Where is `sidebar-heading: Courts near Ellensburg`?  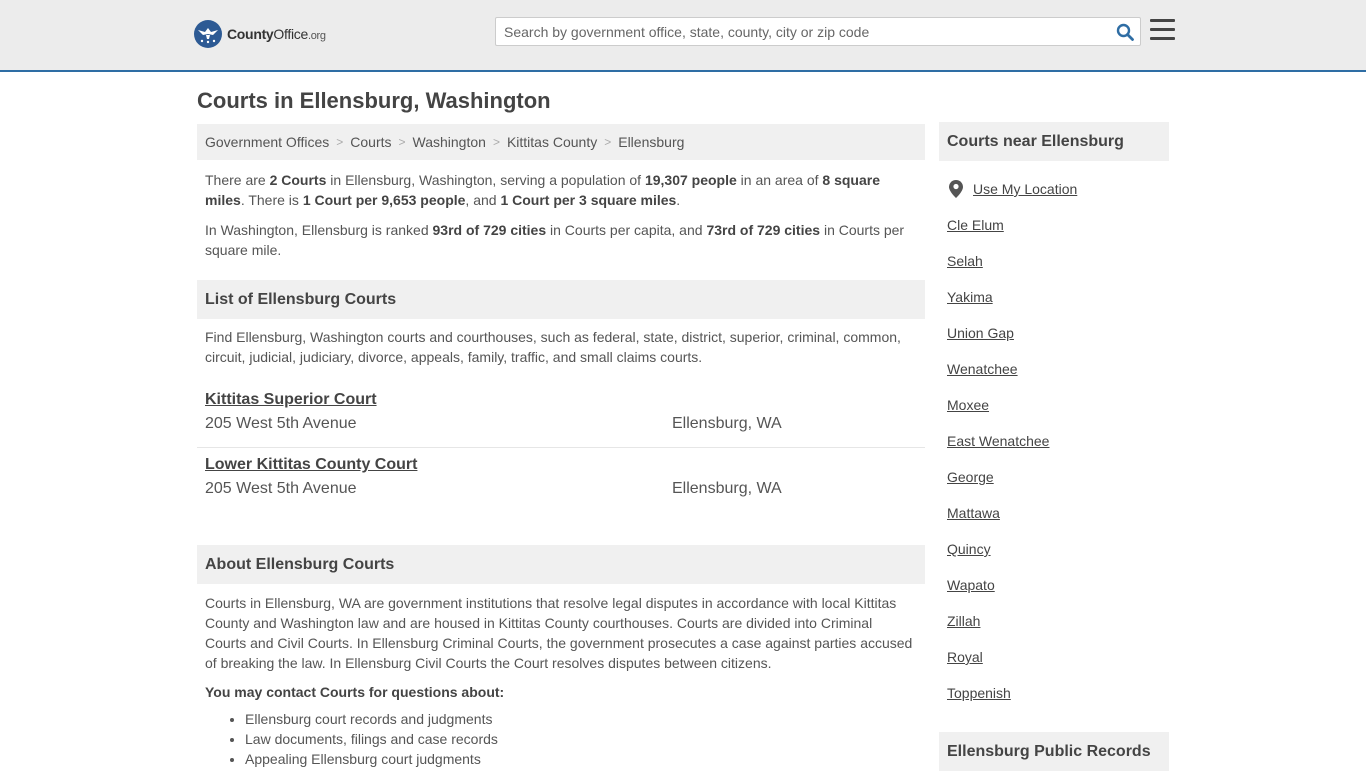 sidebar-heading: Courts near Ellensburg is located at coordinates (1054, 141).